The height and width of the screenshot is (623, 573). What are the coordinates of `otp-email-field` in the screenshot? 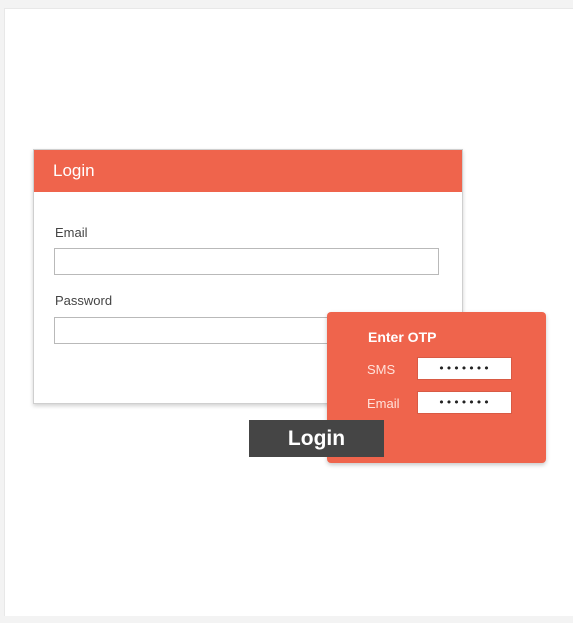 It's located at (464, 402).